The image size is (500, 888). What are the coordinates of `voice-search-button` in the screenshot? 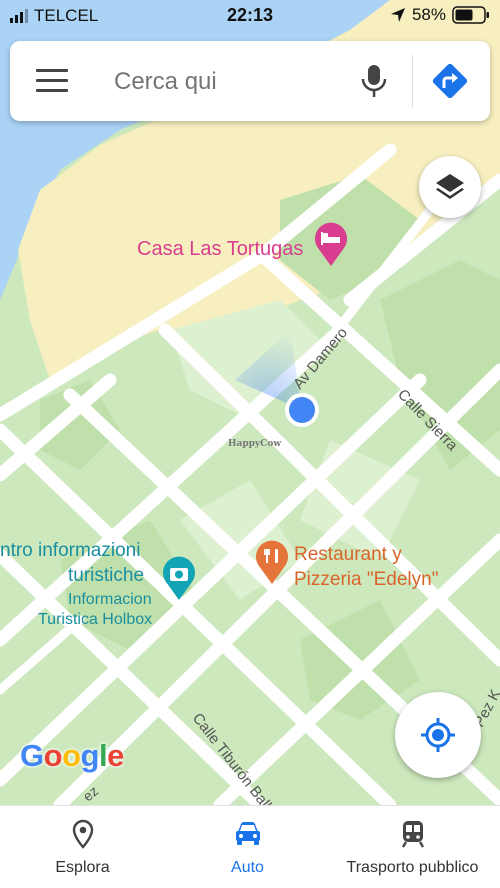 It's located at (374, 81).